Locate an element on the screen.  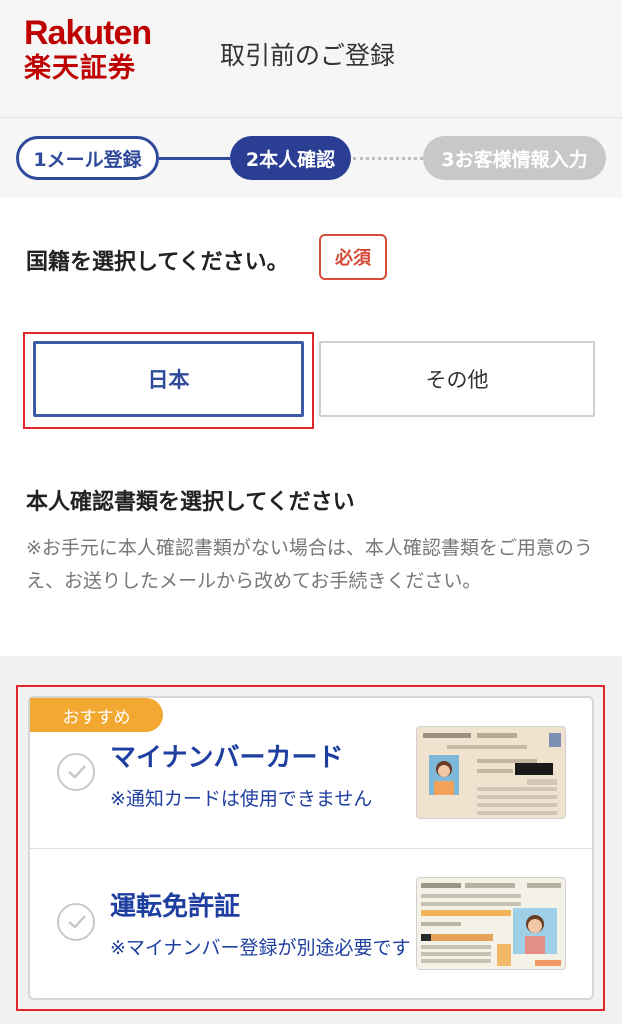
required-badge: 必須 is located at coordinates (353, 257).